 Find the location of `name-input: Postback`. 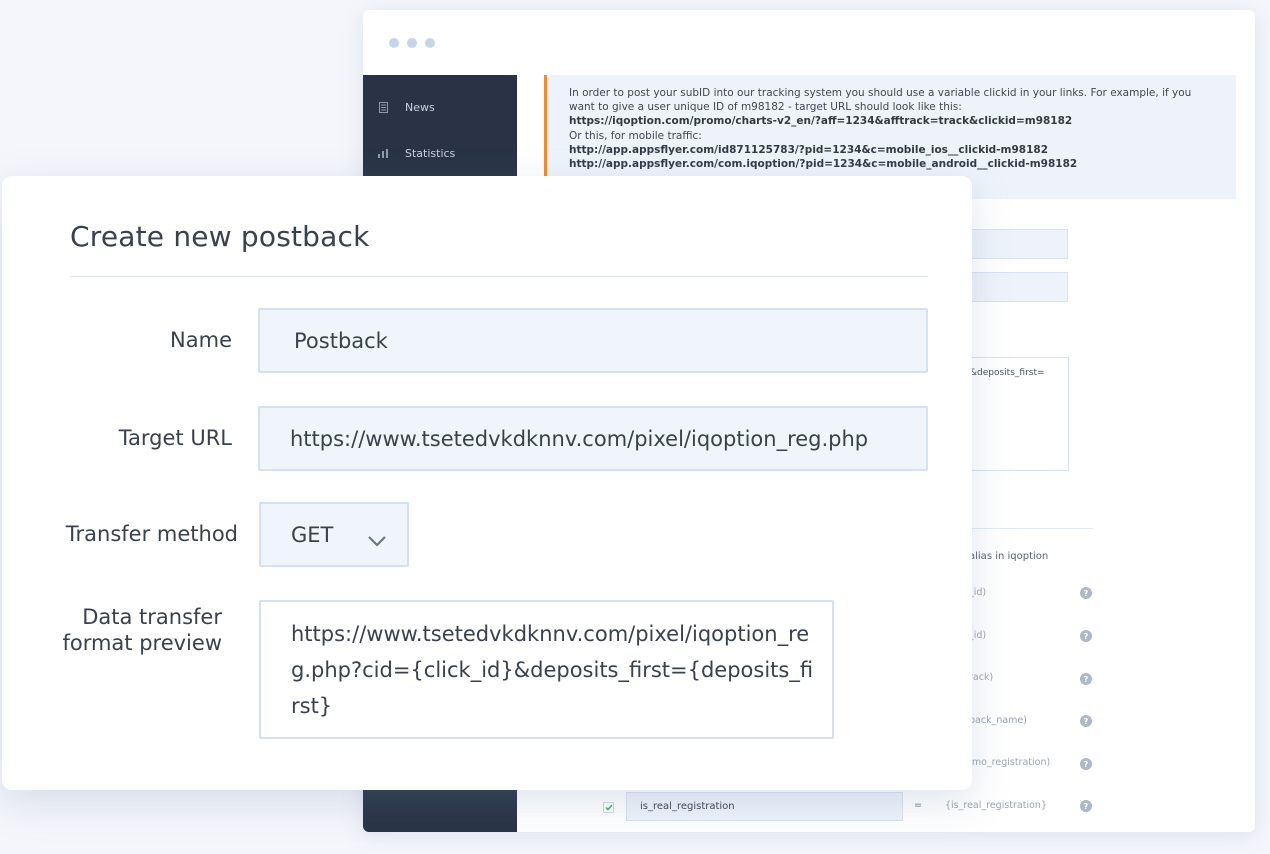

name-input: Postback is located at coordinates (593, 340).